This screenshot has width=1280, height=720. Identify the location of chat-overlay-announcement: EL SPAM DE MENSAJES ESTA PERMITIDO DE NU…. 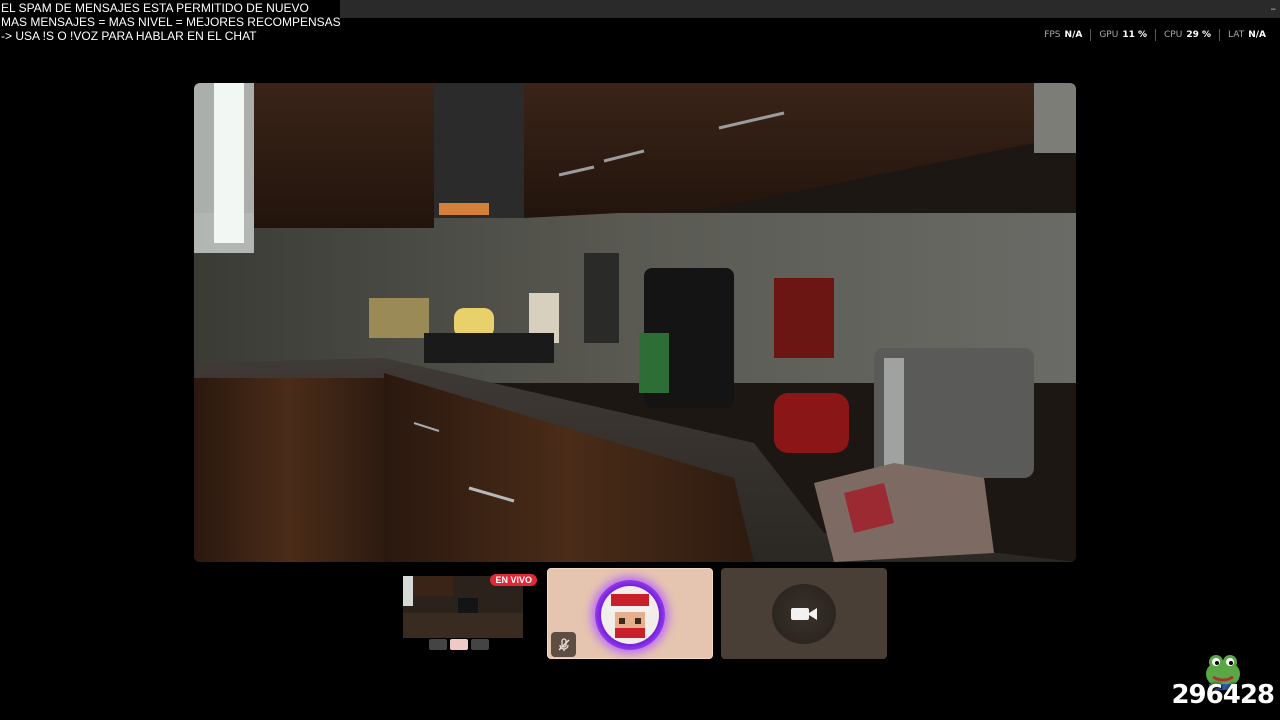
(170, 22).